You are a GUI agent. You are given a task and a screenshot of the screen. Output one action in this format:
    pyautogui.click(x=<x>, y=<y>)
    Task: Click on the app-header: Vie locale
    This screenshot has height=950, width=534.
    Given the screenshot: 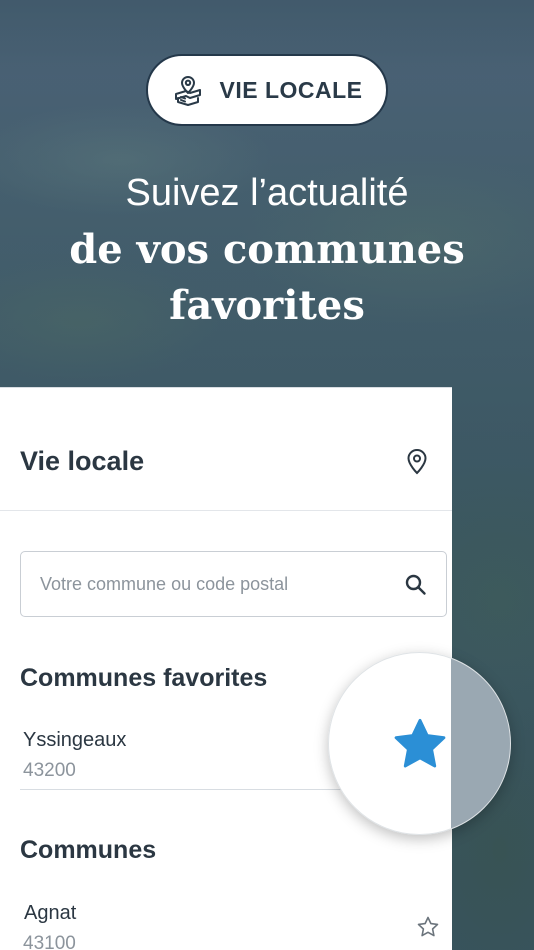 What is the action you would take?
    pyautogui.click(x=226, y=449)
    